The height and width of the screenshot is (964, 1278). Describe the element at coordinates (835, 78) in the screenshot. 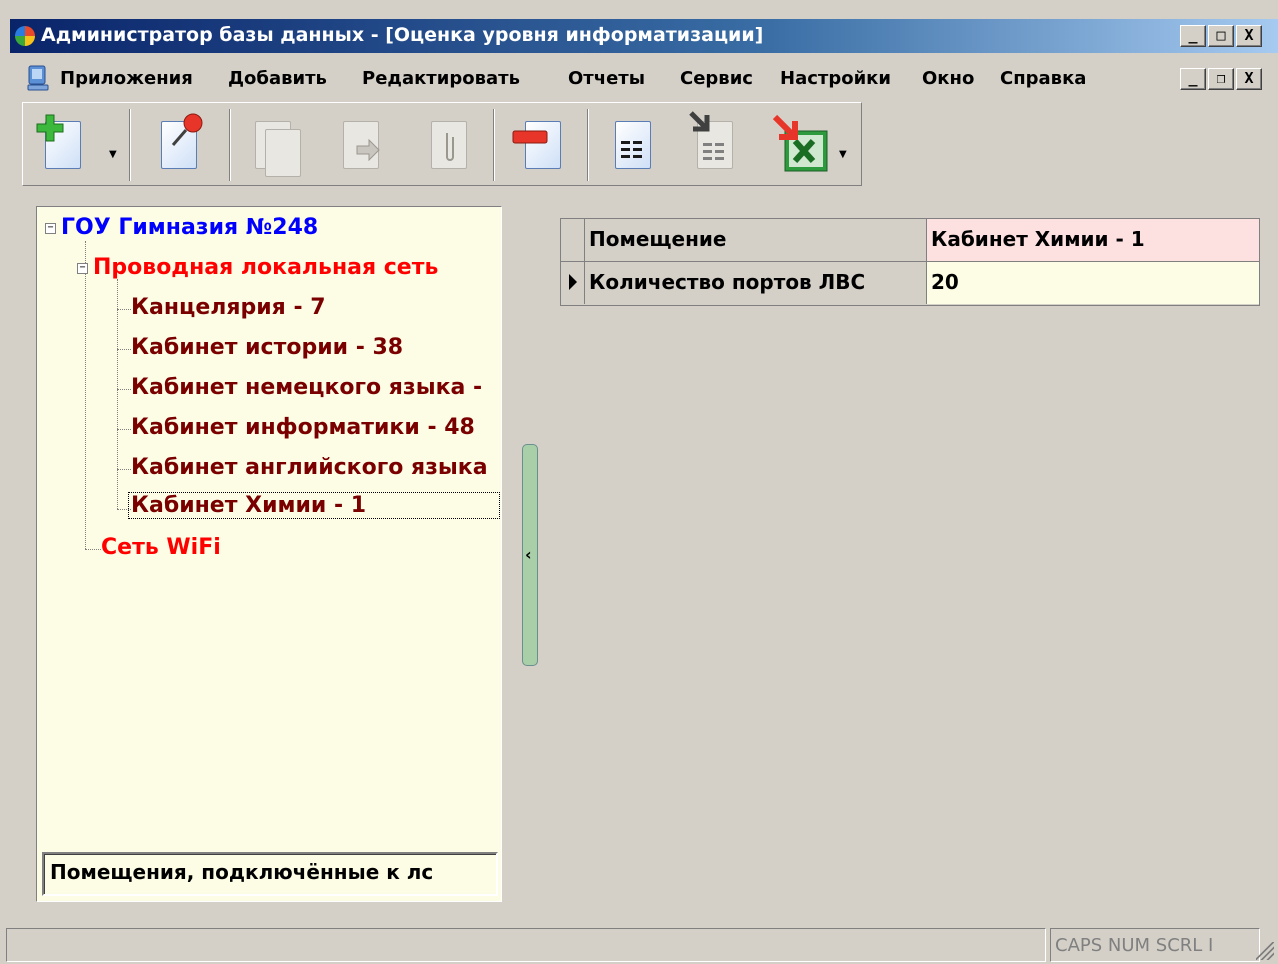

I see `menu-settings: Настройки` at that location.